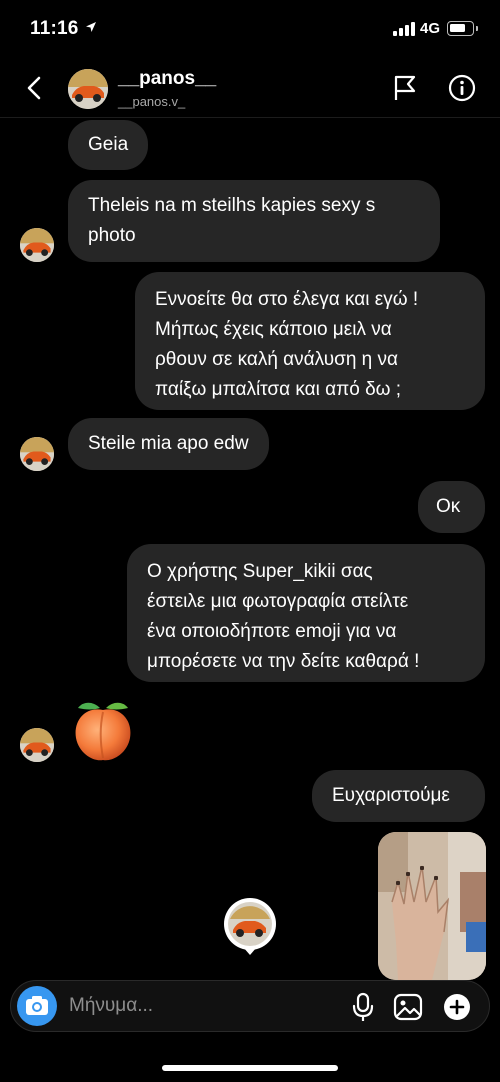  What do you see at coordinates (250, 30) in the screenshot?
I see `status-bar: 11:16 4G` at bounding box center [250, 30].